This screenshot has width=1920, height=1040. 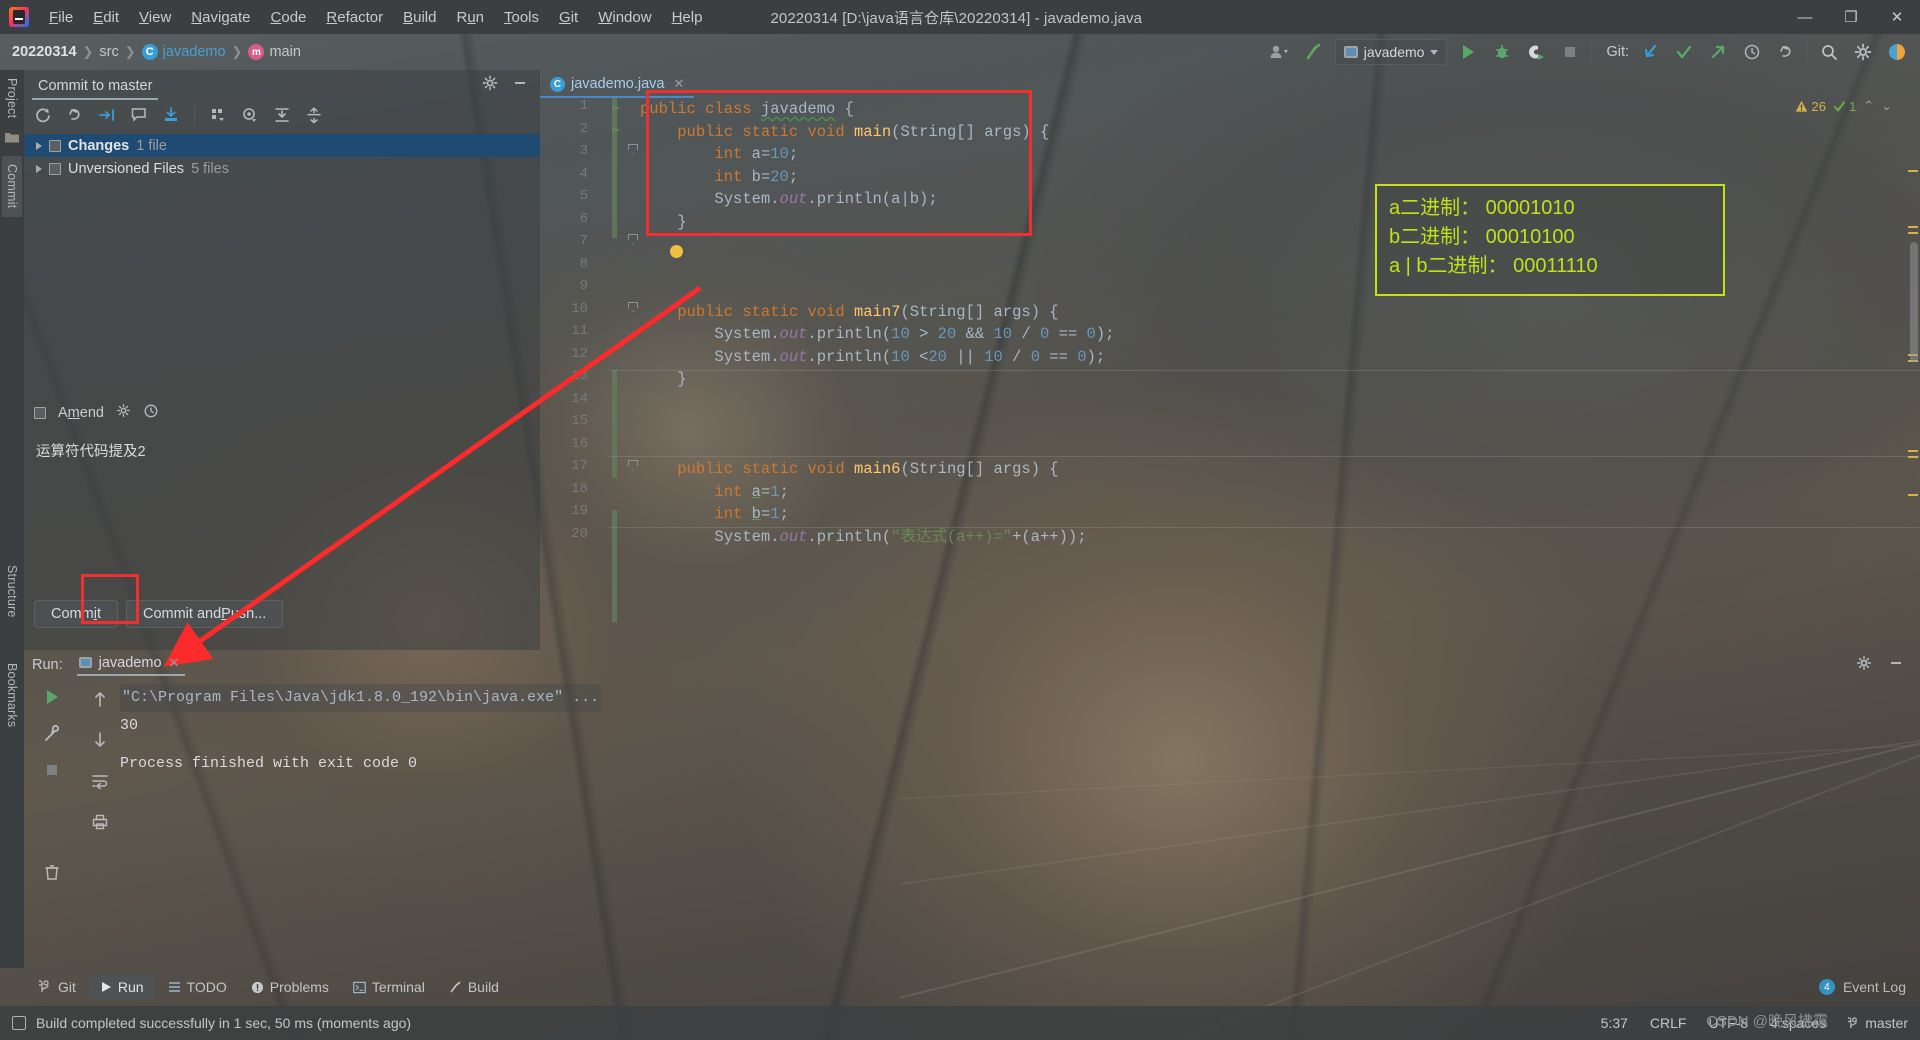 What do you see at coordinates (139, 115) in the screenshot?
I see `comment-icon` at bounding box center [139, 115].